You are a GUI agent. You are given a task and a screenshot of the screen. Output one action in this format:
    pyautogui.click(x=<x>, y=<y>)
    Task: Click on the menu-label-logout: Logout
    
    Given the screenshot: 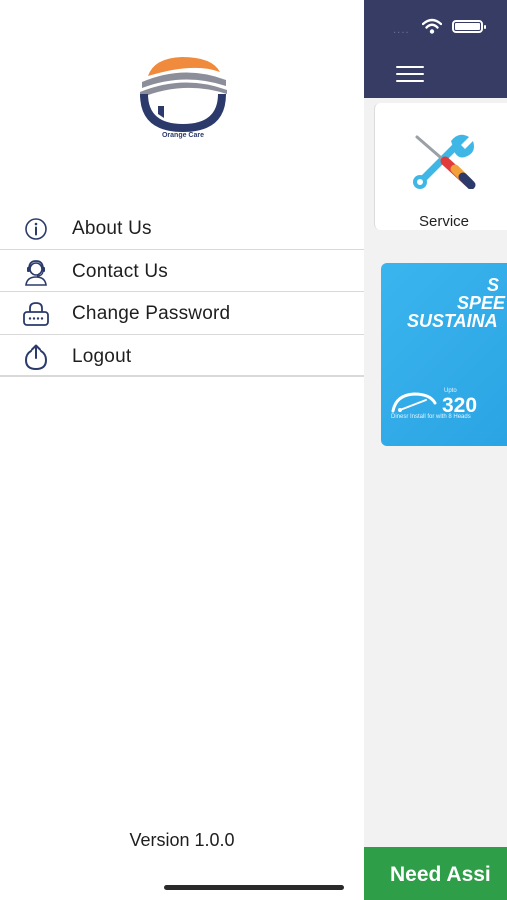 What is the action you would take?
    pyautogui.click(x=102, y=356)
    